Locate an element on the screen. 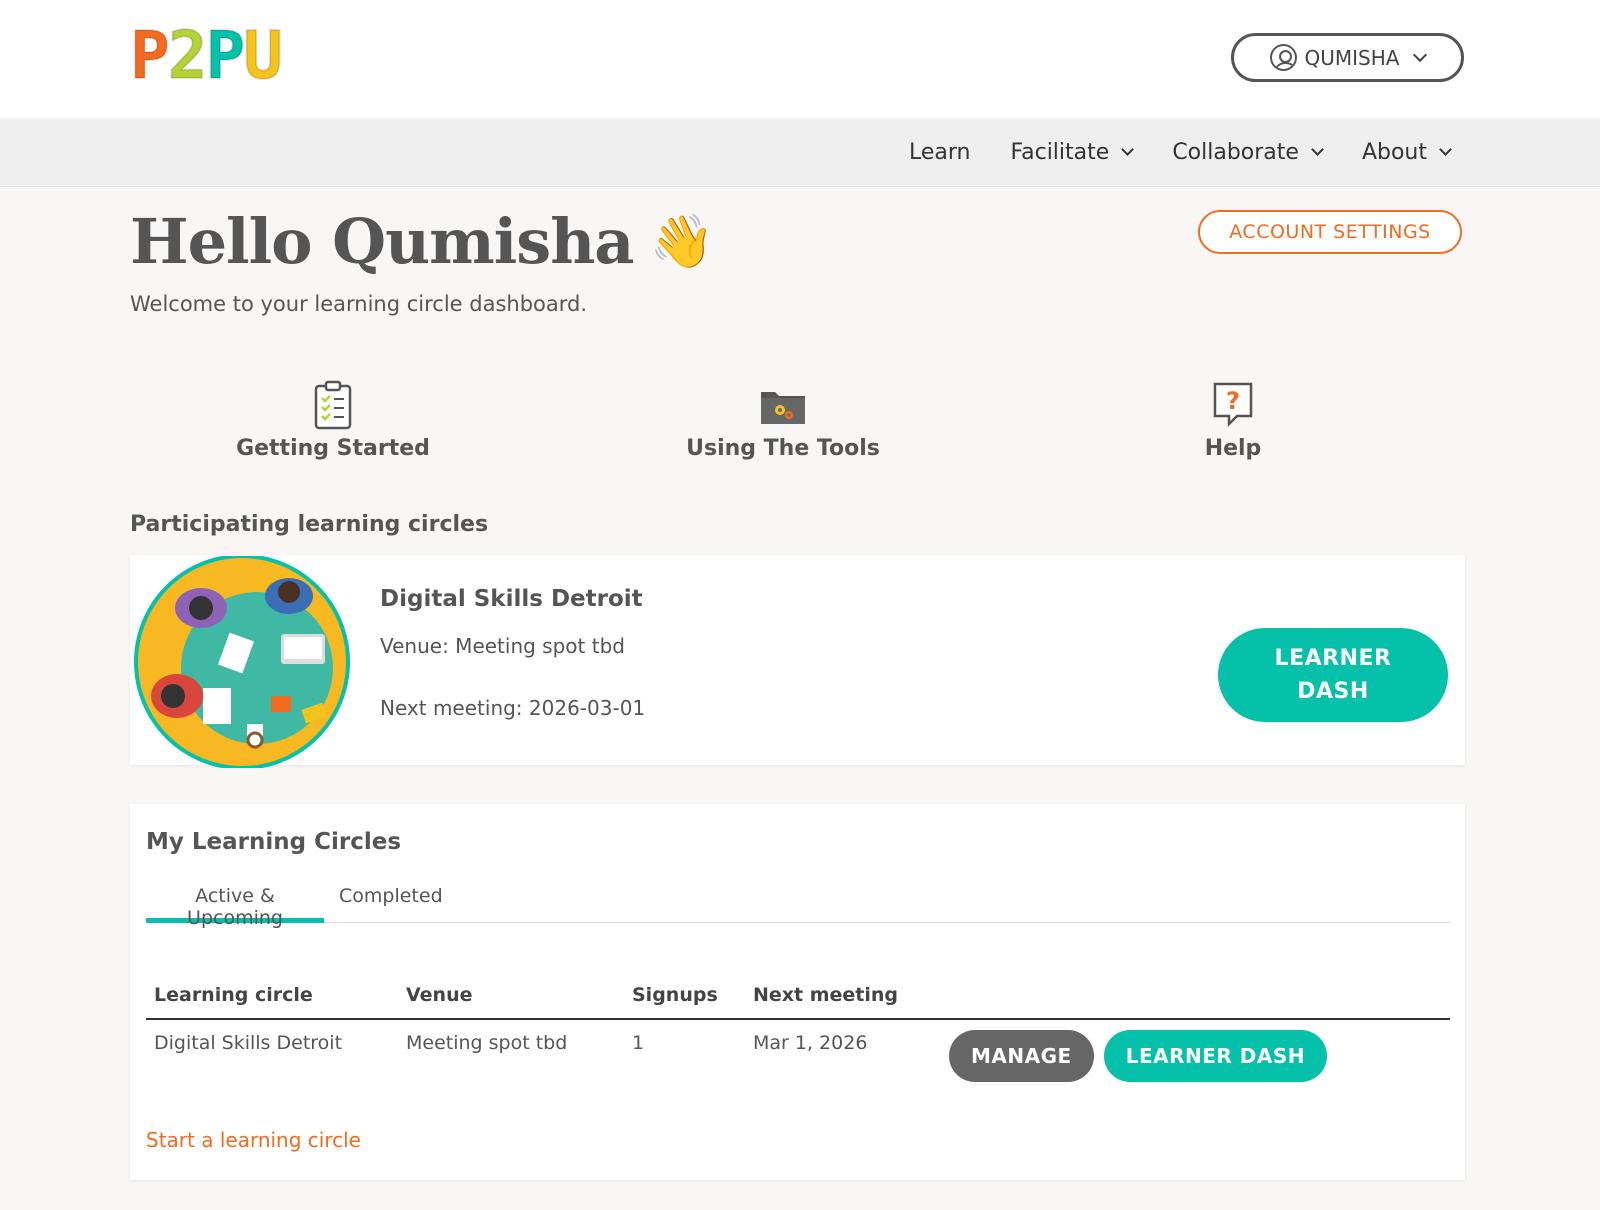 The image size is (1600, 1210). cell-name: Digital Skills Detroit is located at coordinates (248, 1043).